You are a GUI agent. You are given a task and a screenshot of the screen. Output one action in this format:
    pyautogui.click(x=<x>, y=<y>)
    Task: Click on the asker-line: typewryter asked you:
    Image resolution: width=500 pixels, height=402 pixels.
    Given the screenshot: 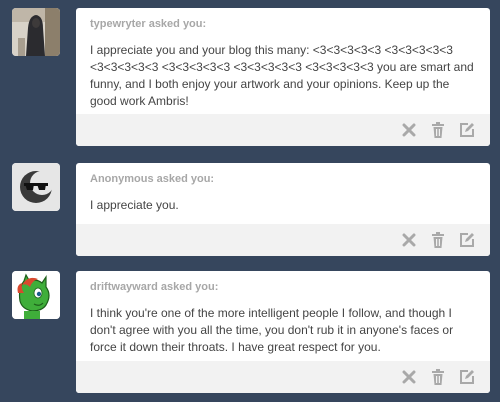 What is the action you would take?
    pyautogui.click(x=290, y=24)
    